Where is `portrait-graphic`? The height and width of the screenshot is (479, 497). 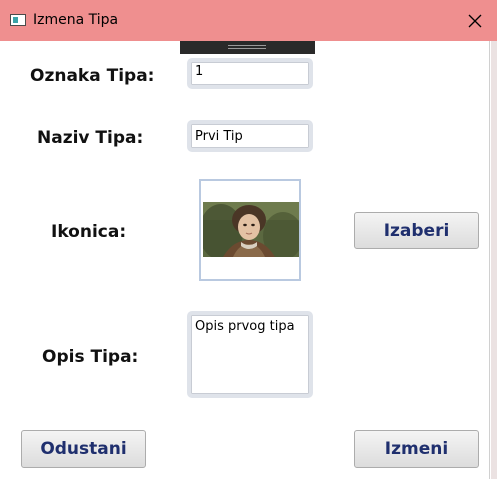
portrait-graphic is located at coordinates (251, 229).